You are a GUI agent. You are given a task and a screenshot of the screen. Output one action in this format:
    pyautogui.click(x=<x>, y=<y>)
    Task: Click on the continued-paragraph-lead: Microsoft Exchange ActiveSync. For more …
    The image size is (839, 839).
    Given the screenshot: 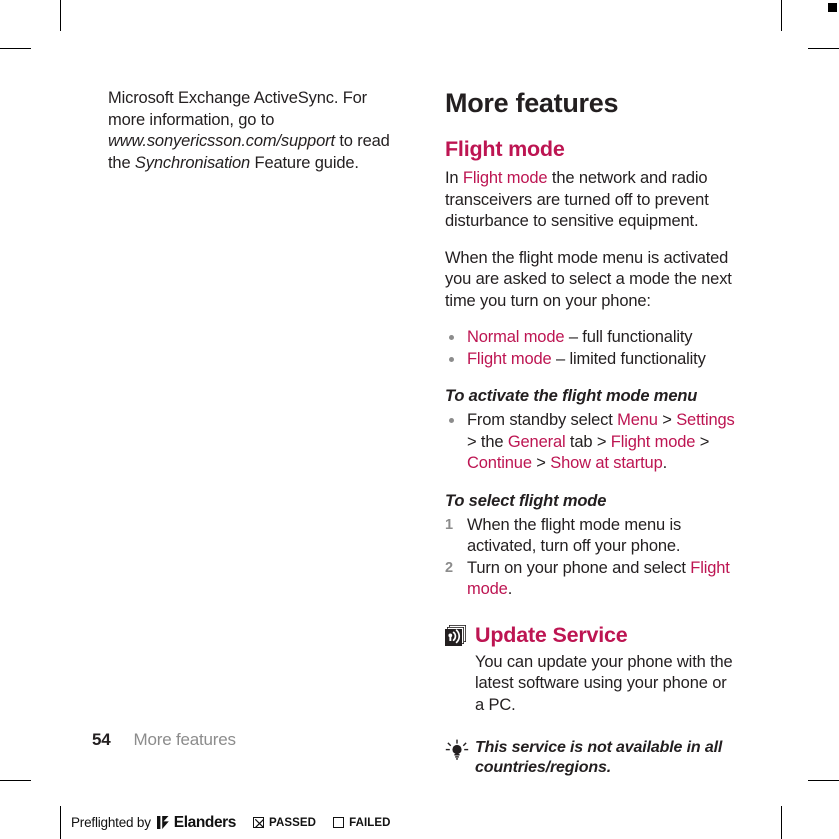 What is the action you would take?
    pyautogui.click(x=238, y=109)
    